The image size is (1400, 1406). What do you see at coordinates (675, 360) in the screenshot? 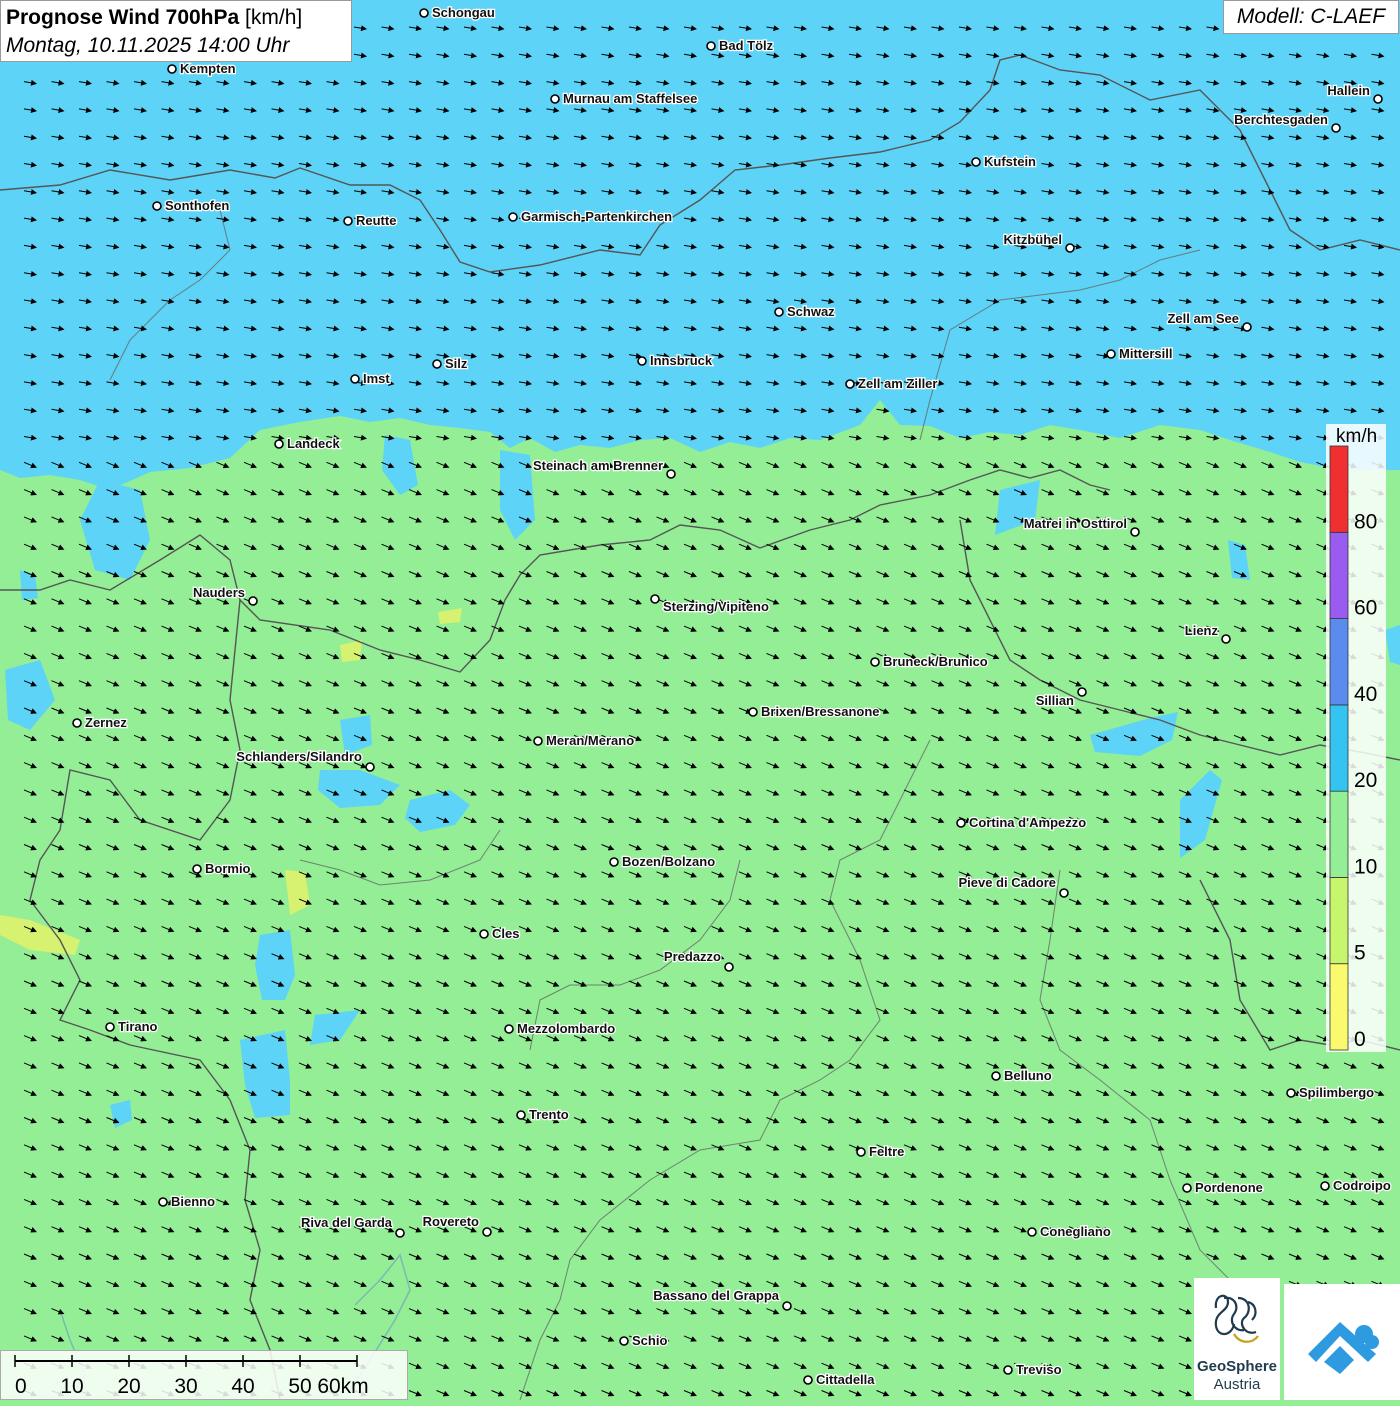
I see `city-marker: Innsbruck` at bounding box center [675, 360].